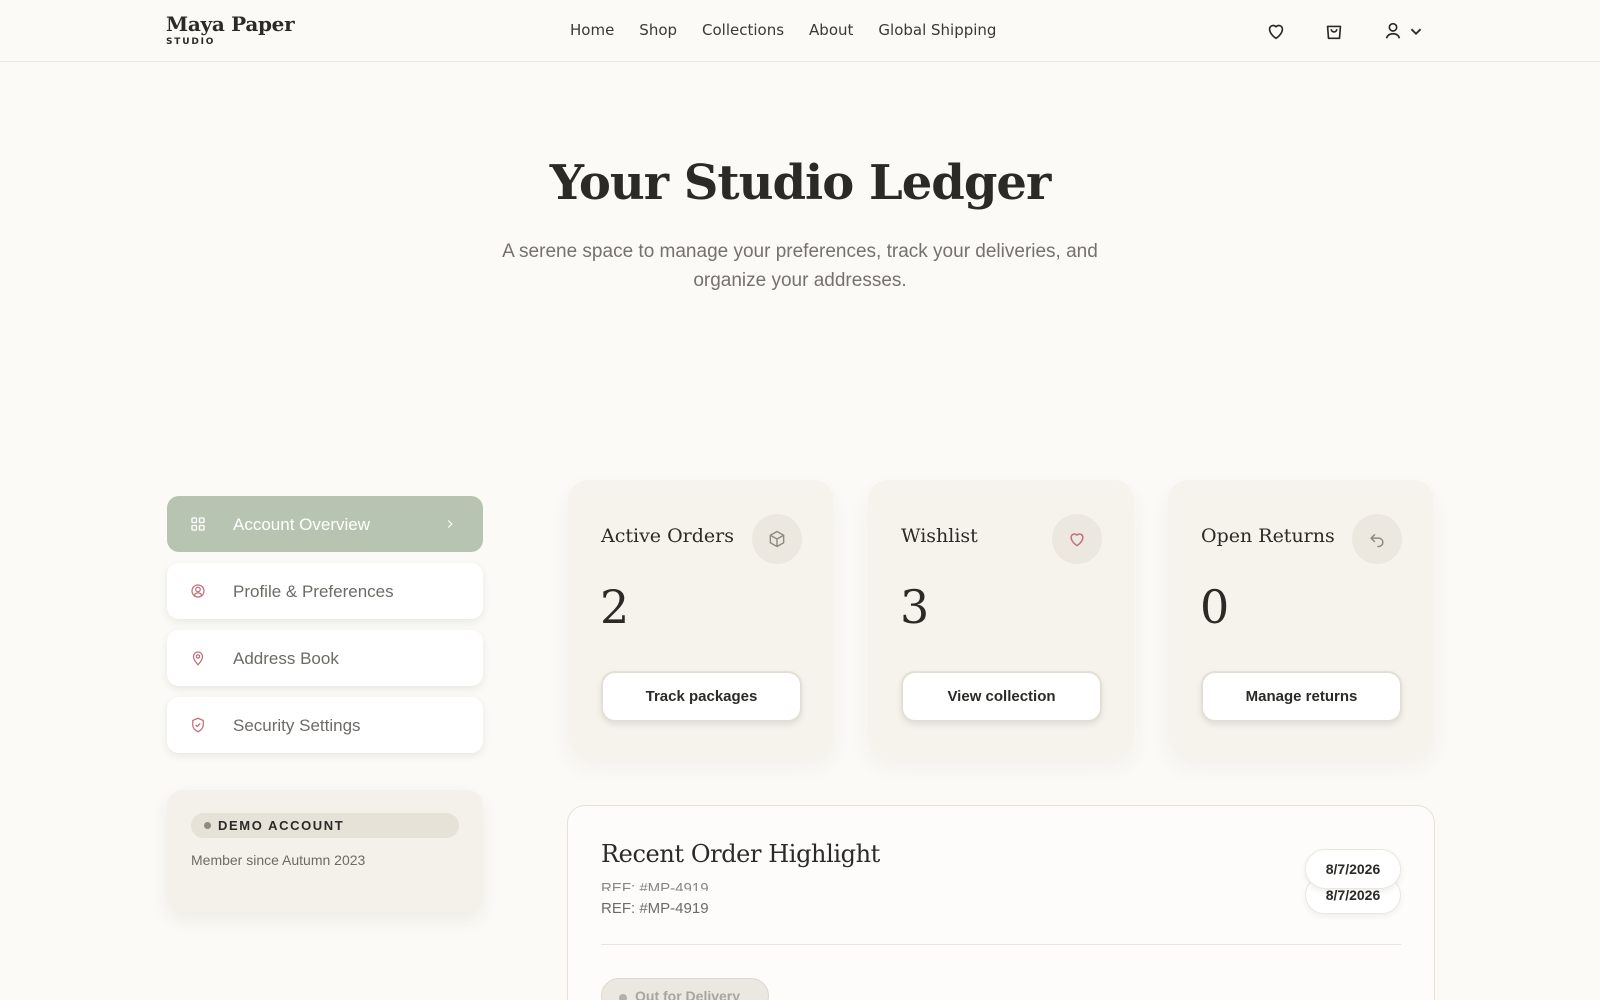 This screenshot has width=1600, height=1000. I want to click on nav-shop: Shop, so click(658, 30).